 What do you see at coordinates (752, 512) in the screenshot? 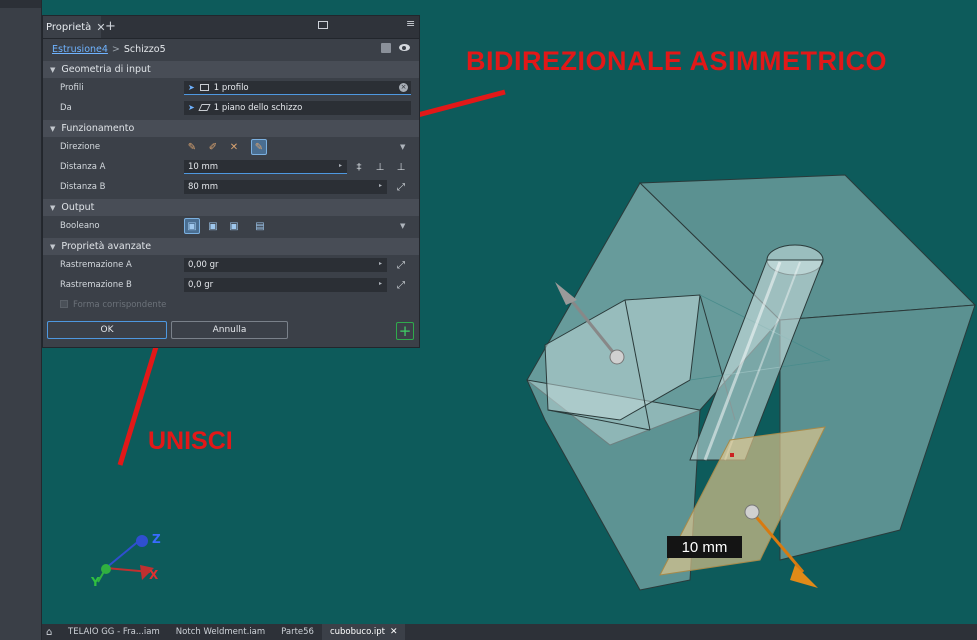
I see `distance-a-handle` at bounding box center [752, 512].